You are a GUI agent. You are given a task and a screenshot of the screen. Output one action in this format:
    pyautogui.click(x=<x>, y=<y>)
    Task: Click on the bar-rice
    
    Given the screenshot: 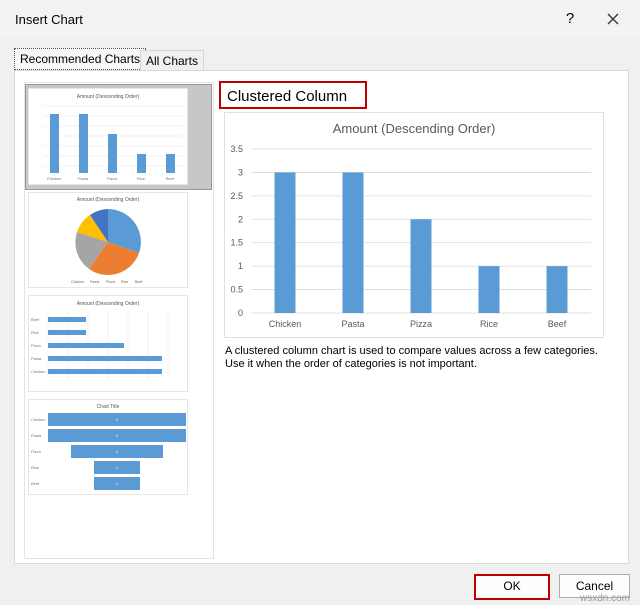 What is the action you would take?
    pyautogui.click(x=489, y=289)
    